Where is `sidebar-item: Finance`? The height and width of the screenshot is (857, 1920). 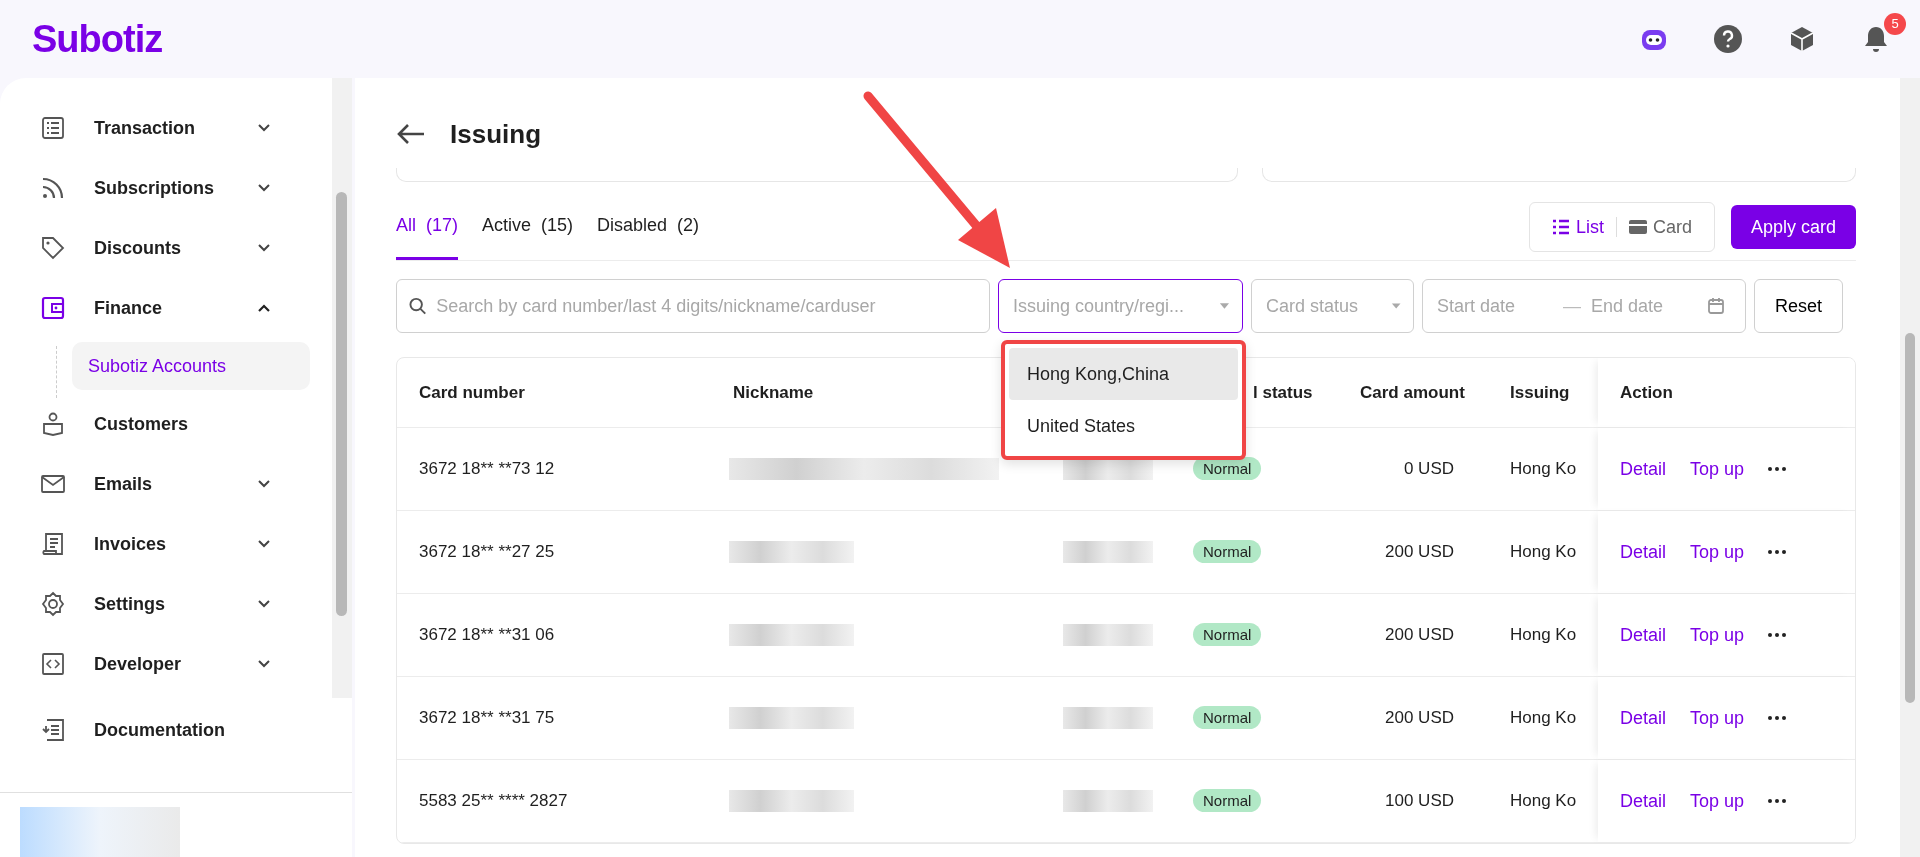 sidebar-item: Finance is located at coordinates (166, 308).